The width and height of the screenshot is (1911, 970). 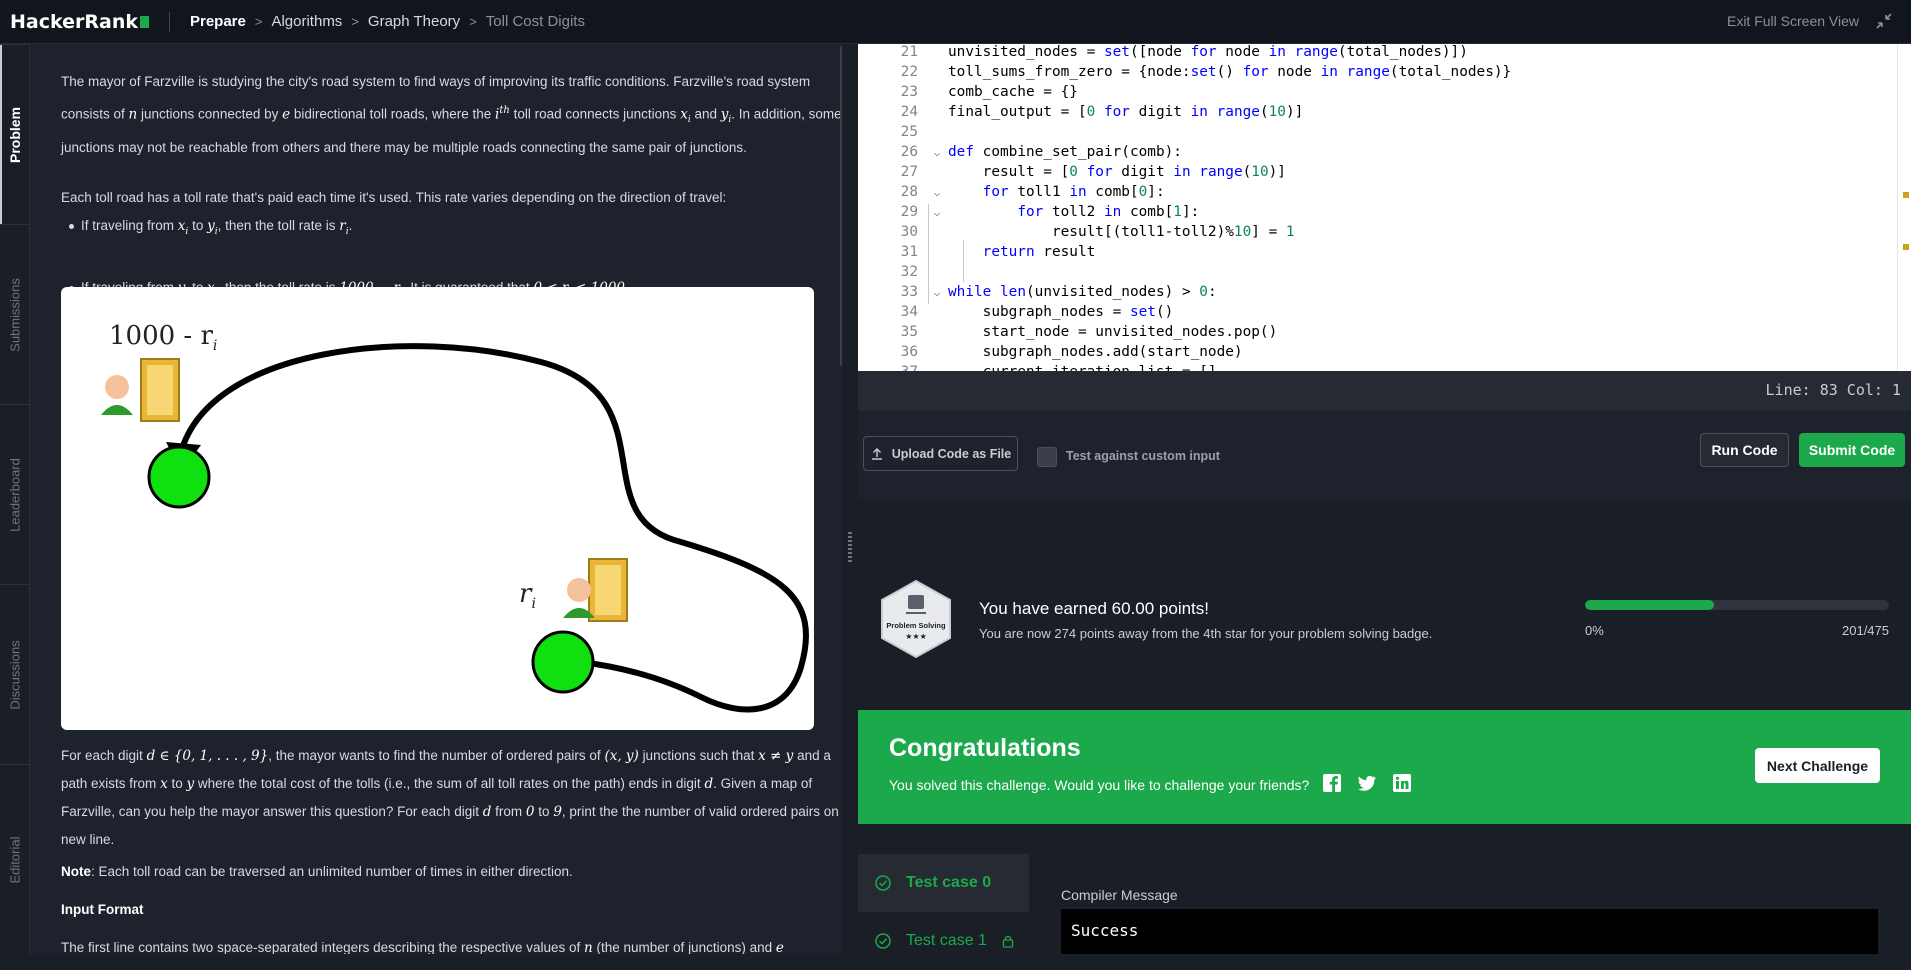 What do you see at coordinates (1366, 783) in the screenshot?
I see `twitter-icon` at bounding box center [1366, 783].